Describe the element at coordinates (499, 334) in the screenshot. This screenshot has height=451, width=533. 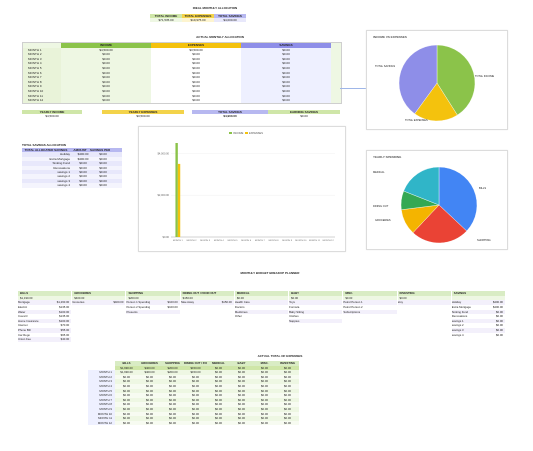
I see `planner-line-value: $0.00` at that location.